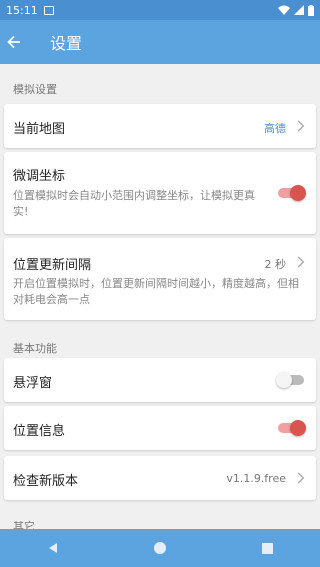 The image size is (320, 567). Describe the element at coordinates (267, 548) in the screenshot. I see `nav-recents-icon` at that location.